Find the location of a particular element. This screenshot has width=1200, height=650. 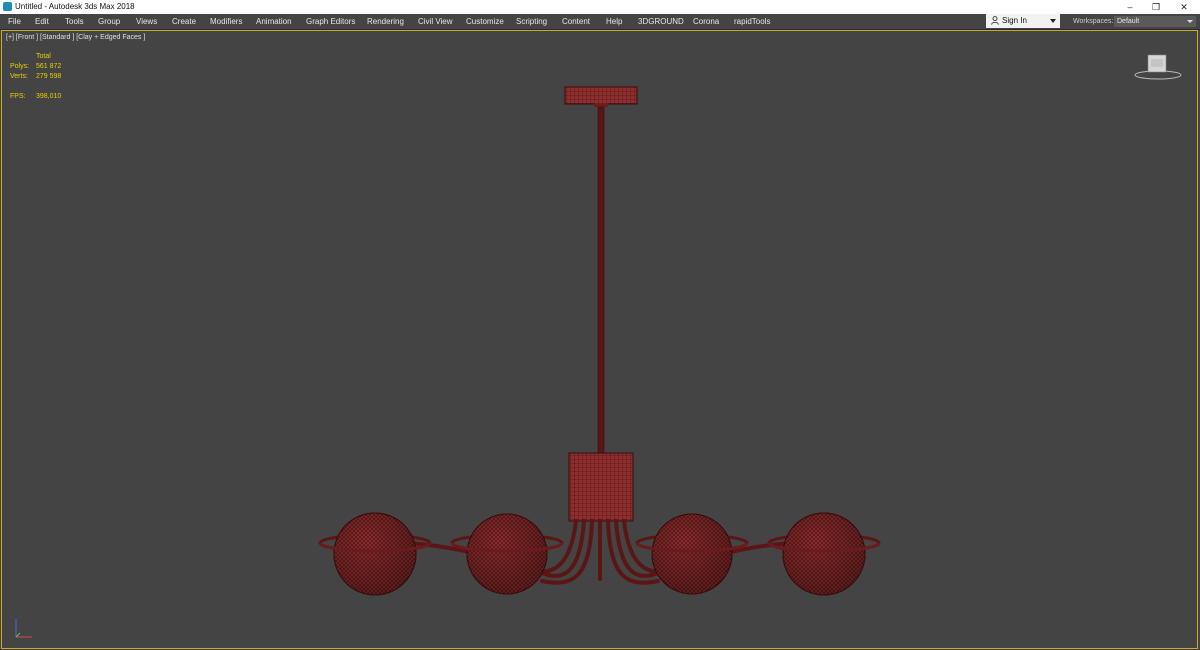

canopy-neck is located at coordinates (601, 105).